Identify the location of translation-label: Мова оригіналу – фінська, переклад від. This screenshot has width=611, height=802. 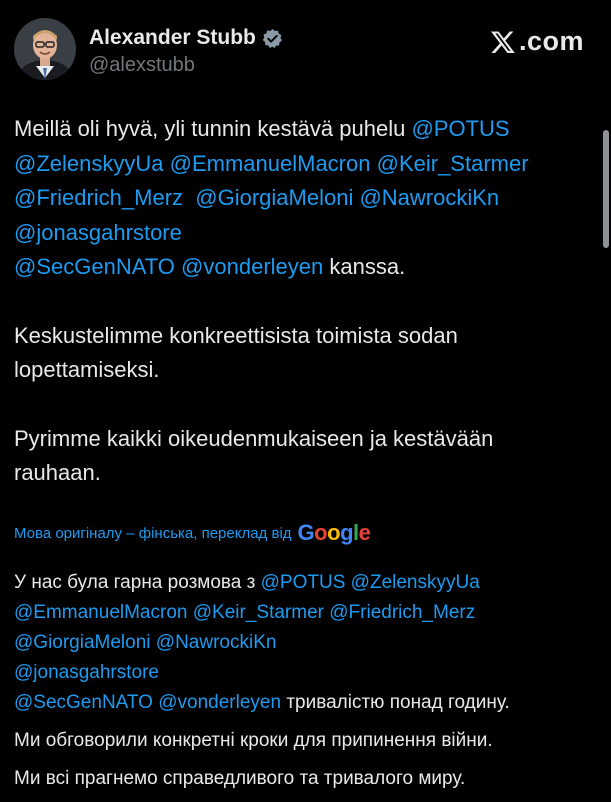
(153, 533).